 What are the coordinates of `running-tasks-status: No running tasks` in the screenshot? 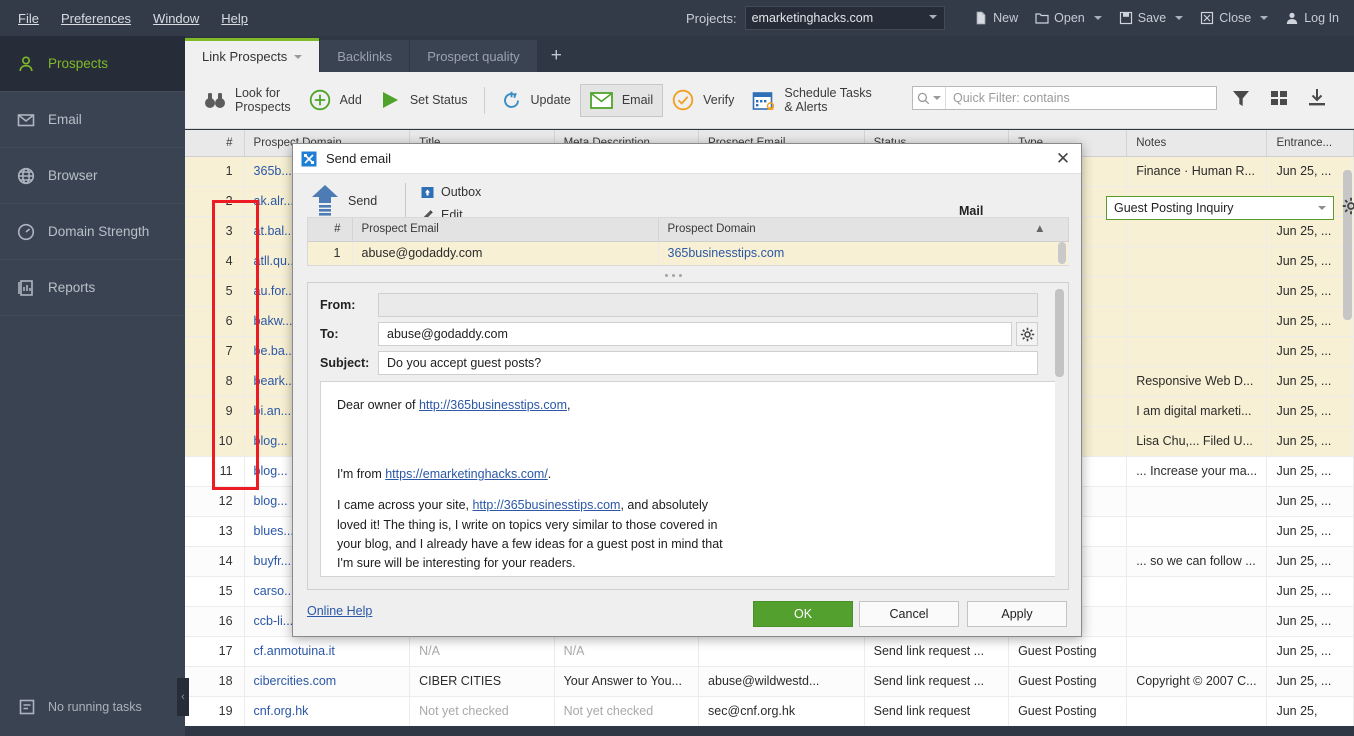 It's located at (92, 707).